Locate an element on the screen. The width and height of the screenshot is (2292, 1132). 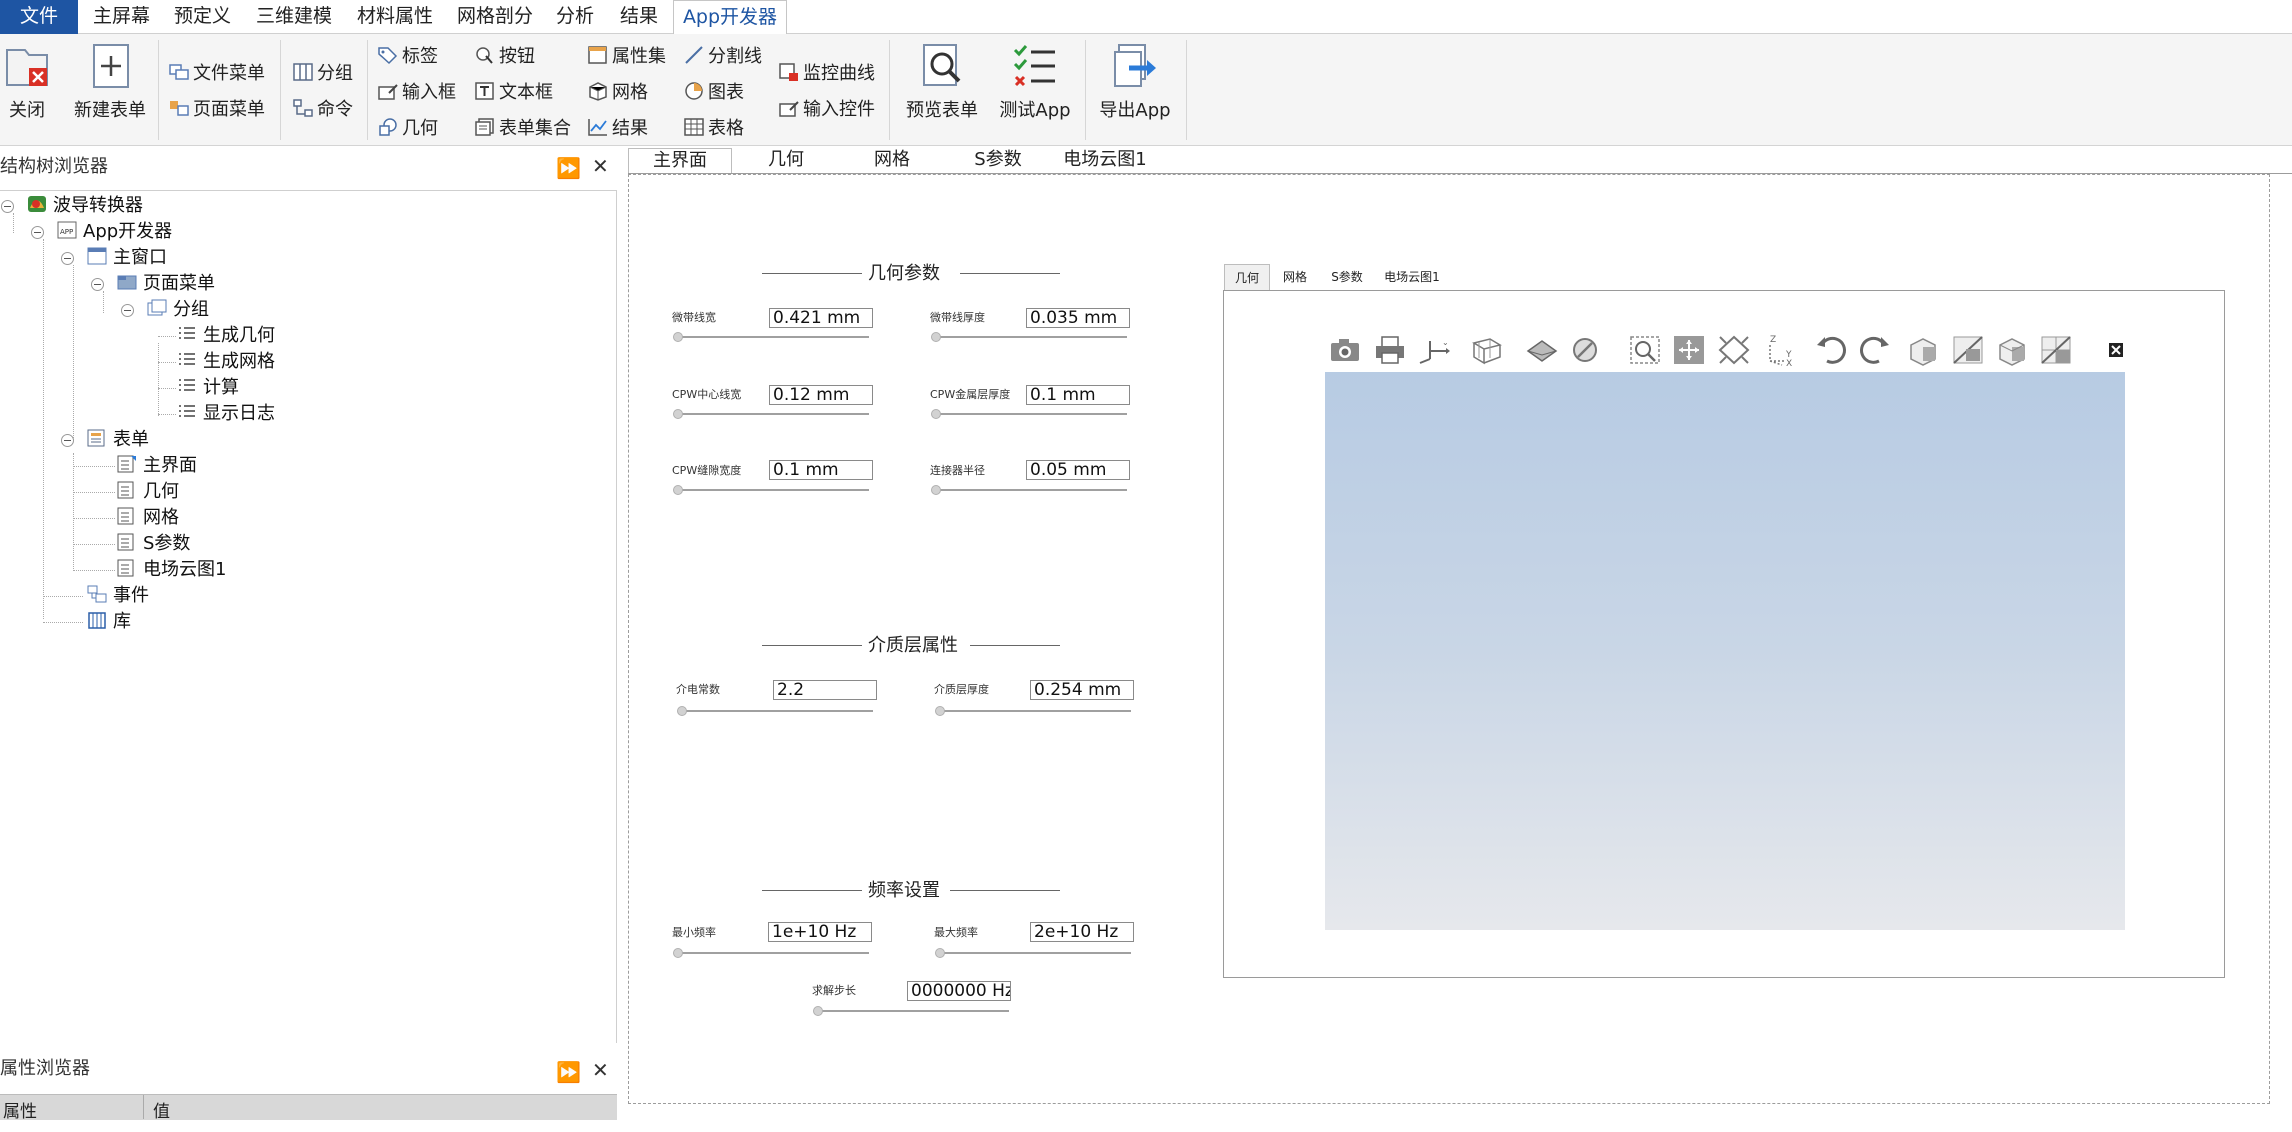
tab-main-ui: 主界面 is located at coordinates (680, 161).